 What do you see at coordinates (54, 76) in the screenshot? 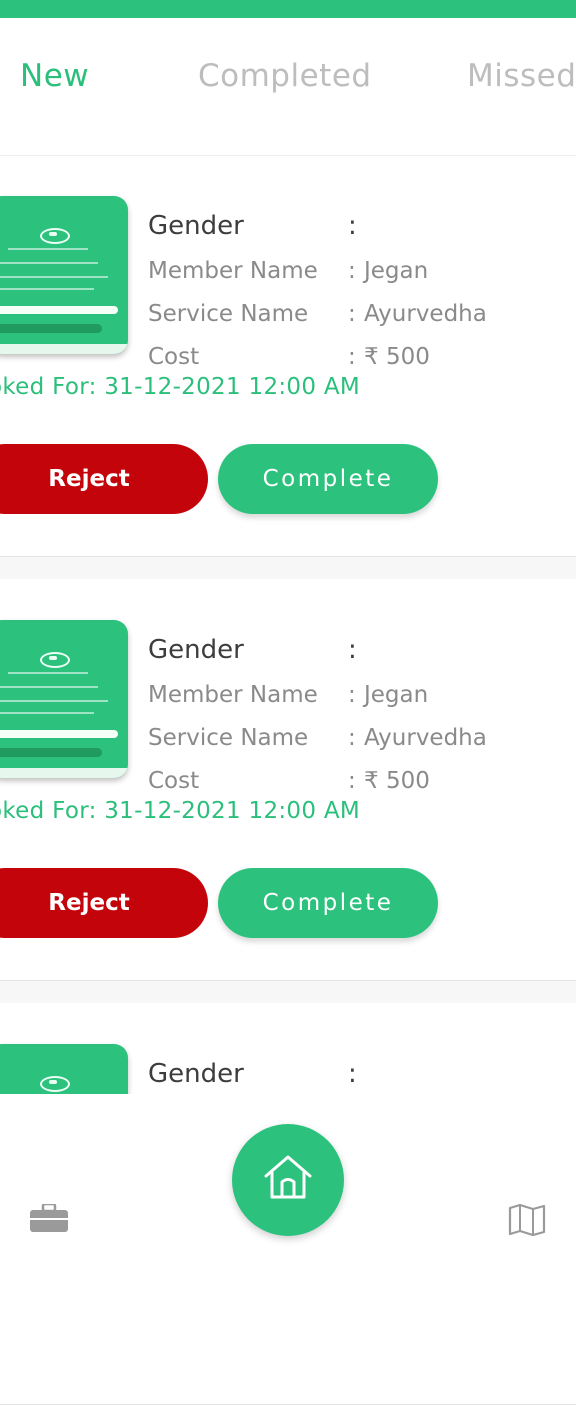
I see `tab-new: New` at bounding box center [54, 76].